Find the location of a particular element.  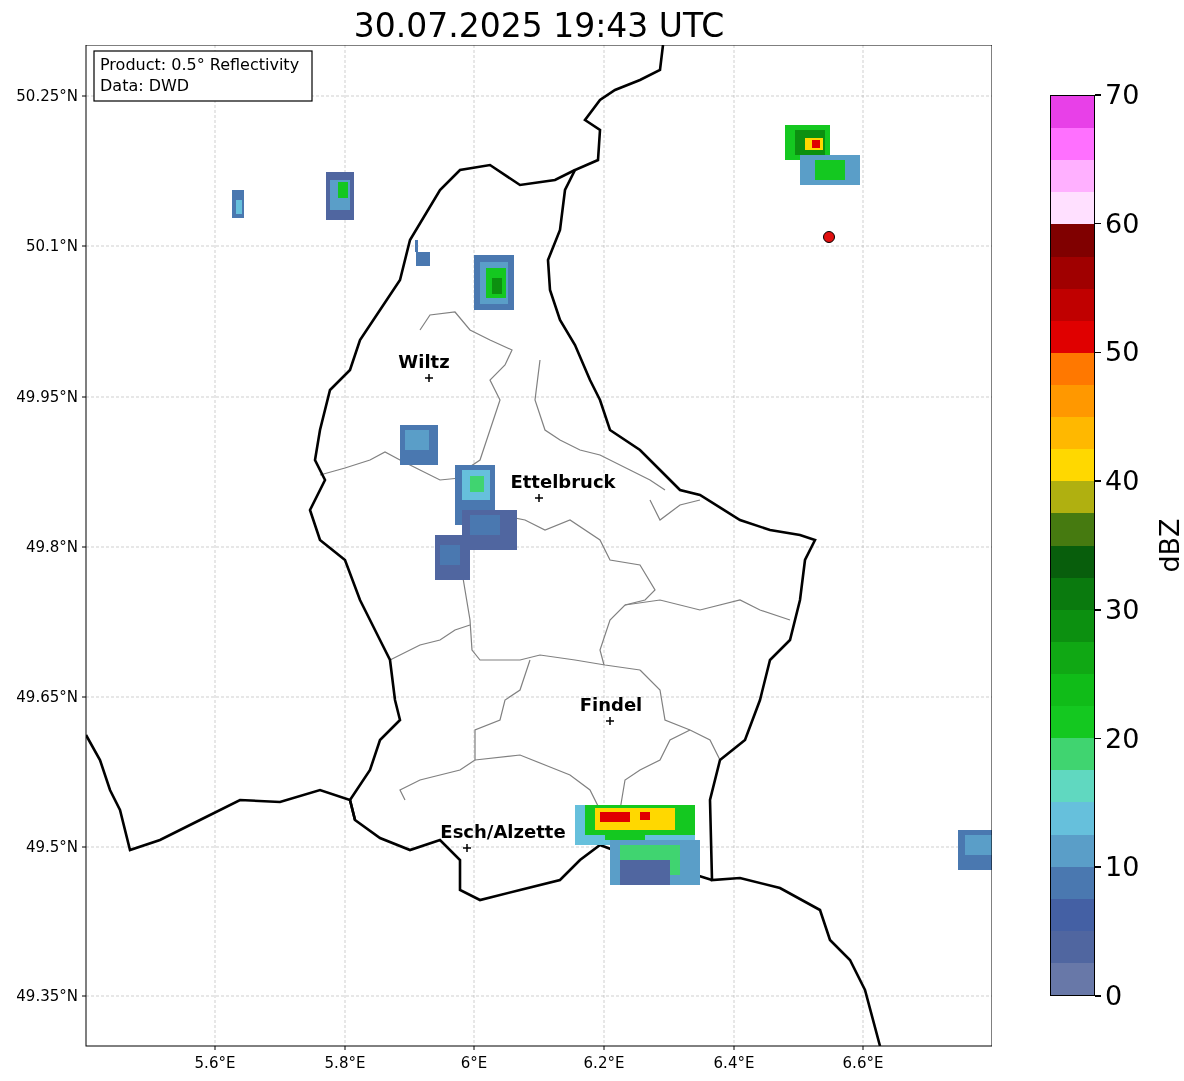

colorbar-tick-label: 30 is located at coordinates (1122, 609).